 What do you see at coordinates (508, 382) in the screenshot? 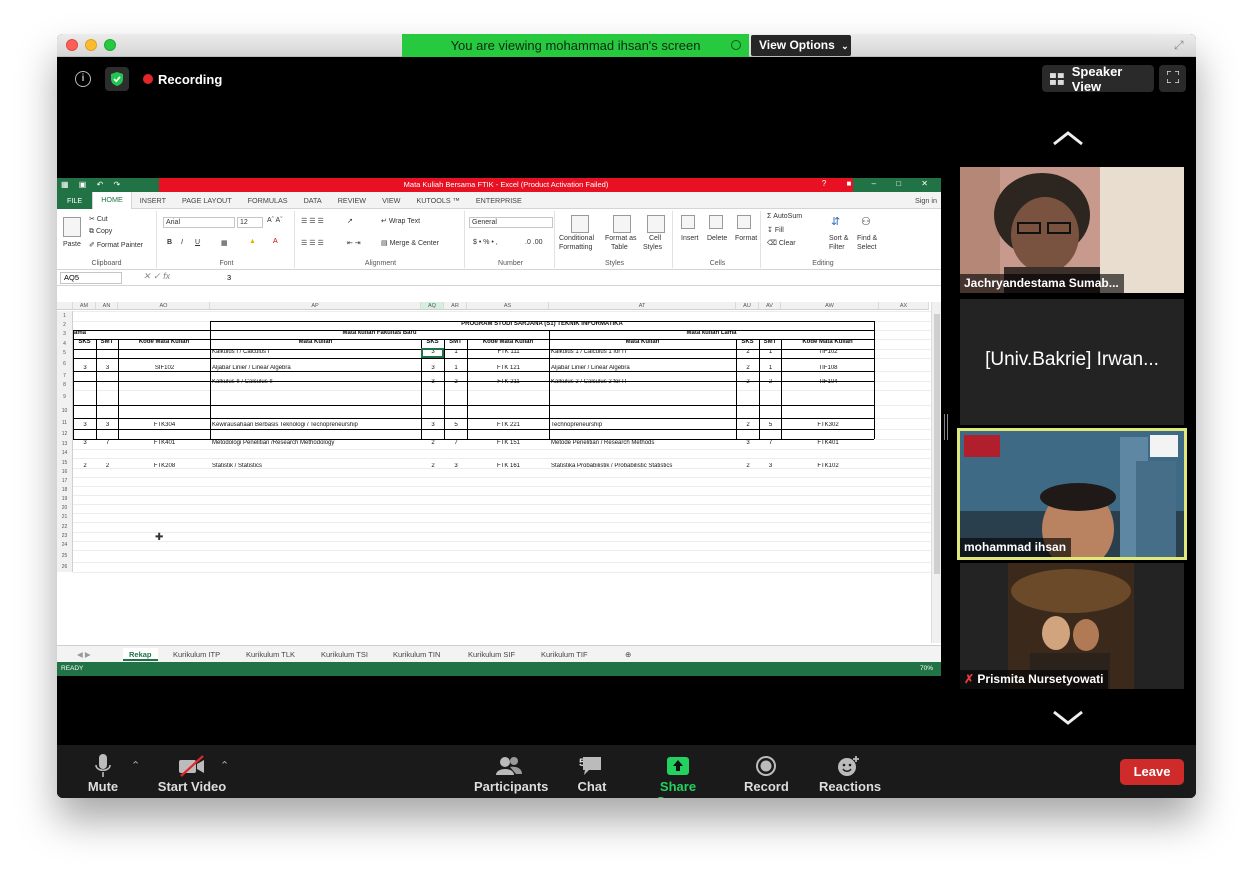
I see `table-cell: FTK 211` at bounding box center [508, 382].